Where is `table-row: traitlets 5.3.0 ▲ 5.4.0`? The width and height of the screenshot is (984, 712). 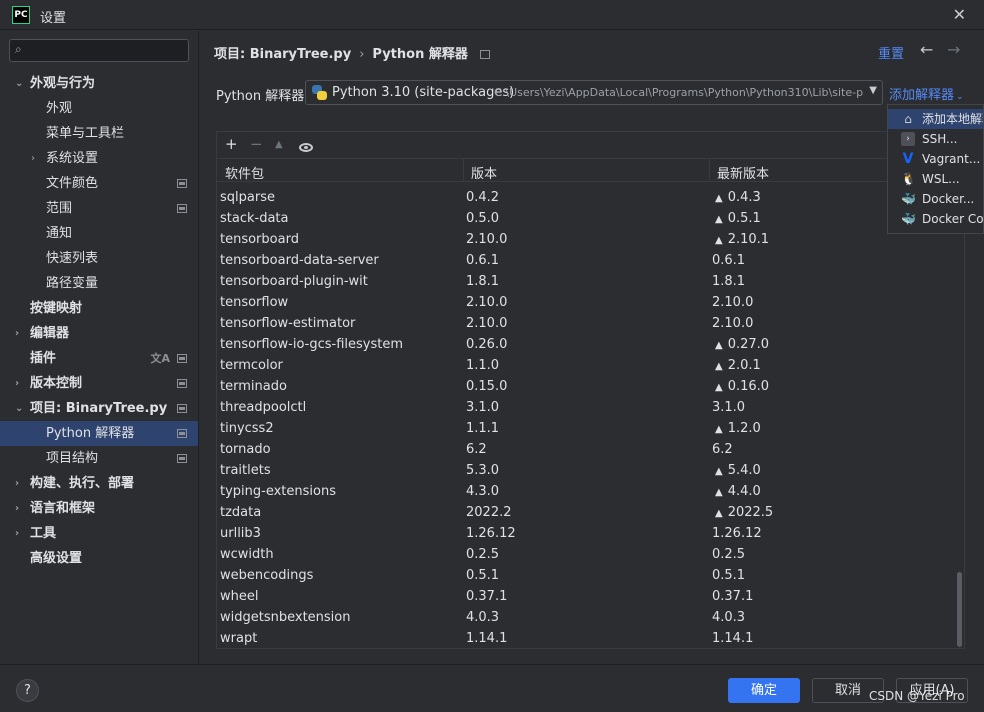 table-row: traitlets 5.3.0 ▲ 5.4.0 is located at coordinates (590, 470).